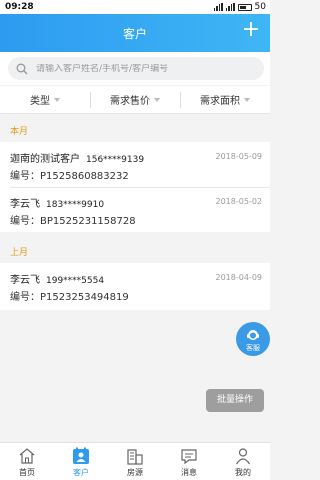  Describe the element at coordinates (69, 176) in the screenshot. I see `customer-code: 编号：P1525860883232` at that location.